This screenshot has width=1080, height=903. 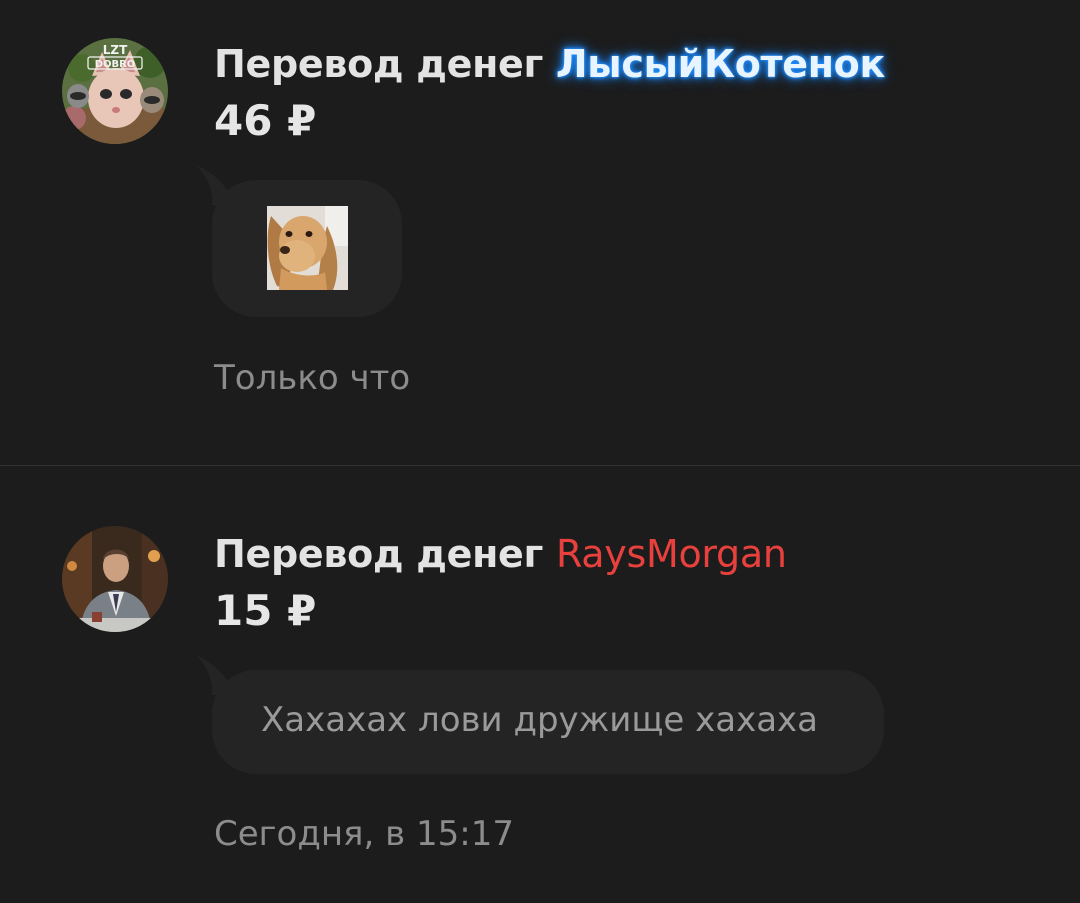 I want to click on man-in-suit-avatar-image, so click(x=115, y=579).